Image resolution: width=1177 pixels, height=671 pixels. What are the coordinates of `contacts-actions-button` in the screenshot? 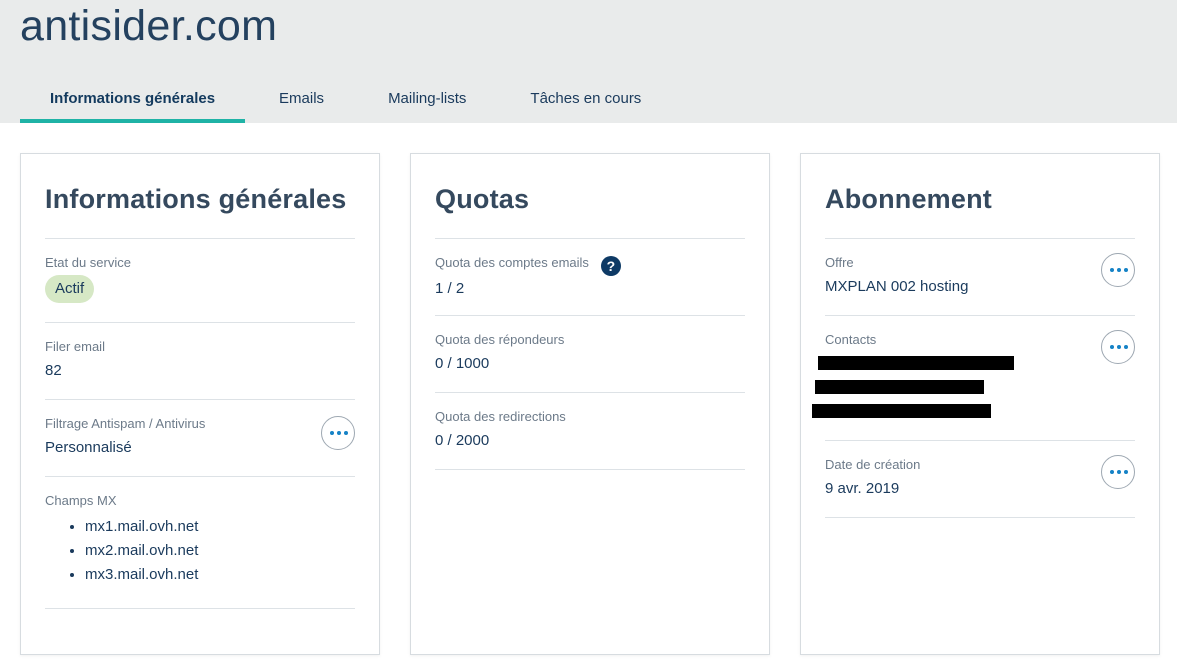 It's located at (1118, 347).